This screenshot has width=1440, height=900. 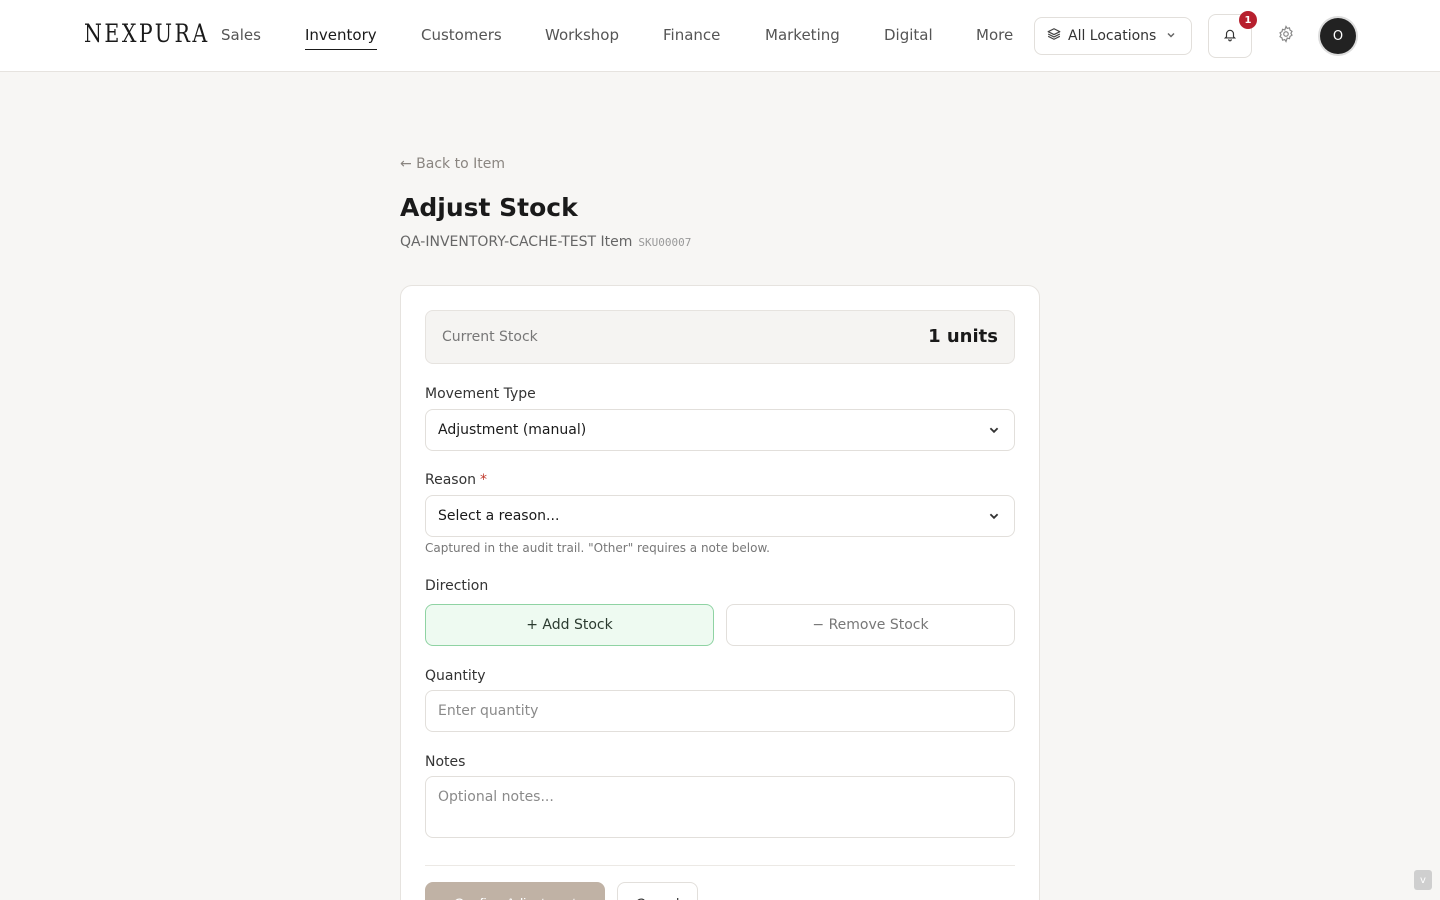 What do you see at coordinates (147, 33) in the screenshot?
I see `brand-logo: NEXPURA` at bounding box center [147, 33].